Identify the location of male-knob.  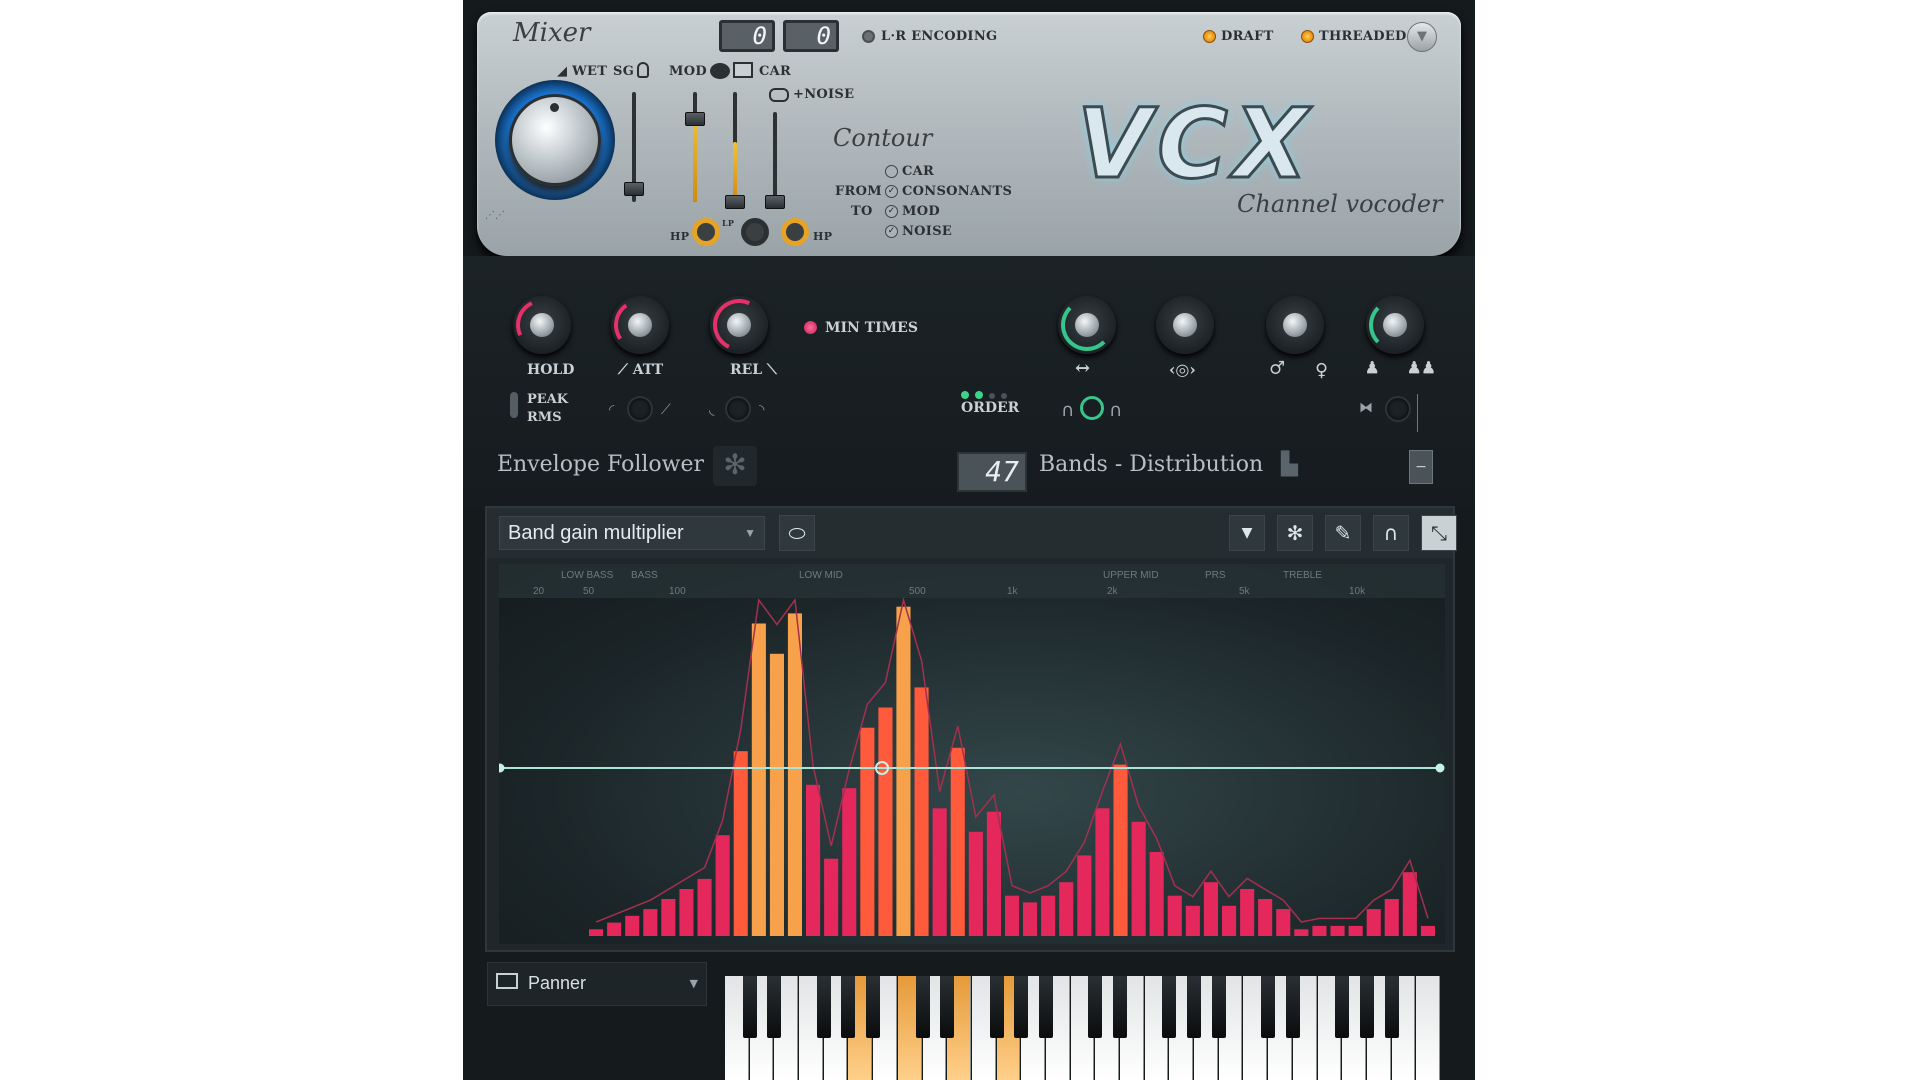
(1295, 325).